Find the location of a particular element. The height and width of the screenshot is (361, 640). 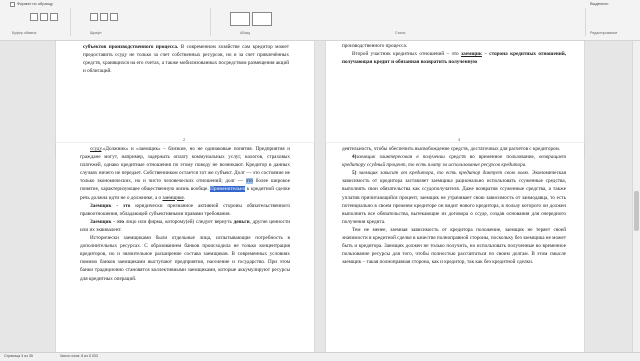

vertical-scrollbar is located at coordinates (636, 196).